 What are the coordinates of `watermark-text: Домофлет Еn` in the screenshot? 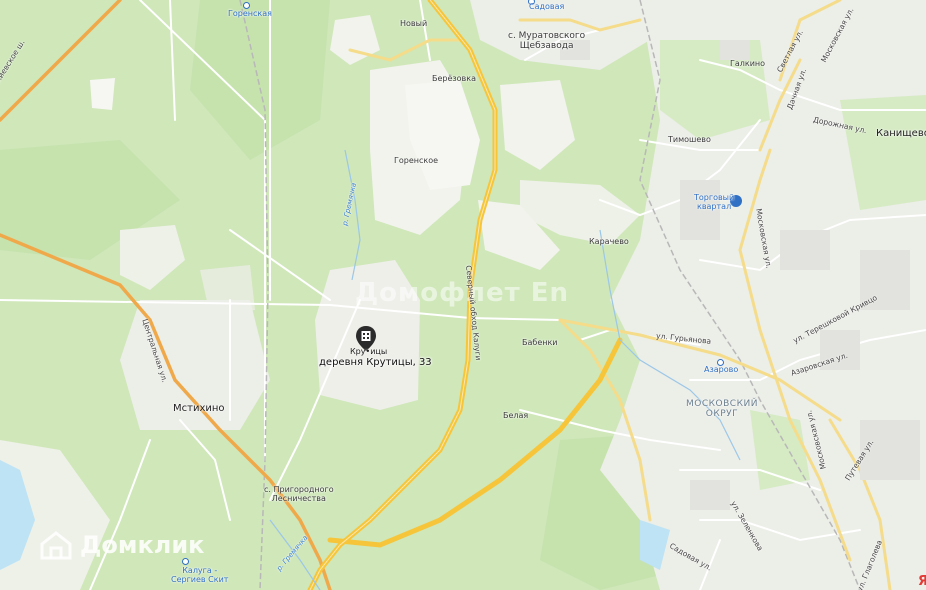 It's located at (462, 293).